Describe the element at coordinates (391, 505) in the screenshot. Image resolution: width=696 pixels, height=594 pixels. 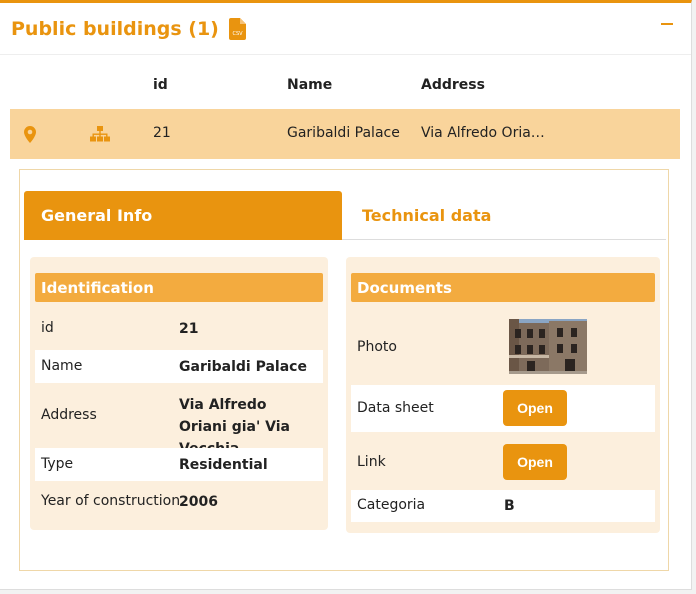
I see `categoria-label: Categoria` at that location.